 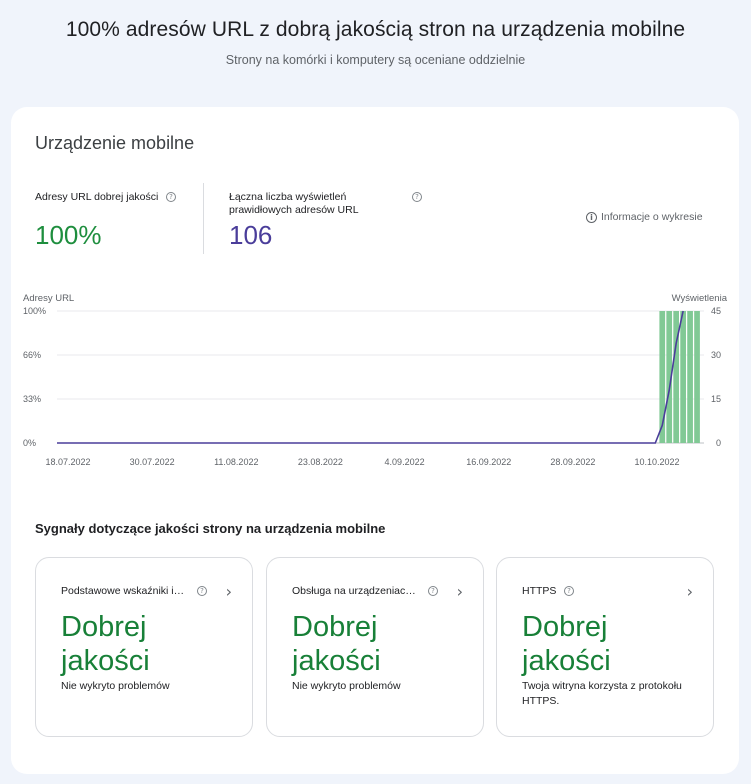 What do you see at coordinates (716, 311) in the screenshot?
I see `right-tick-label: 45` at bounding box center [716, 311].